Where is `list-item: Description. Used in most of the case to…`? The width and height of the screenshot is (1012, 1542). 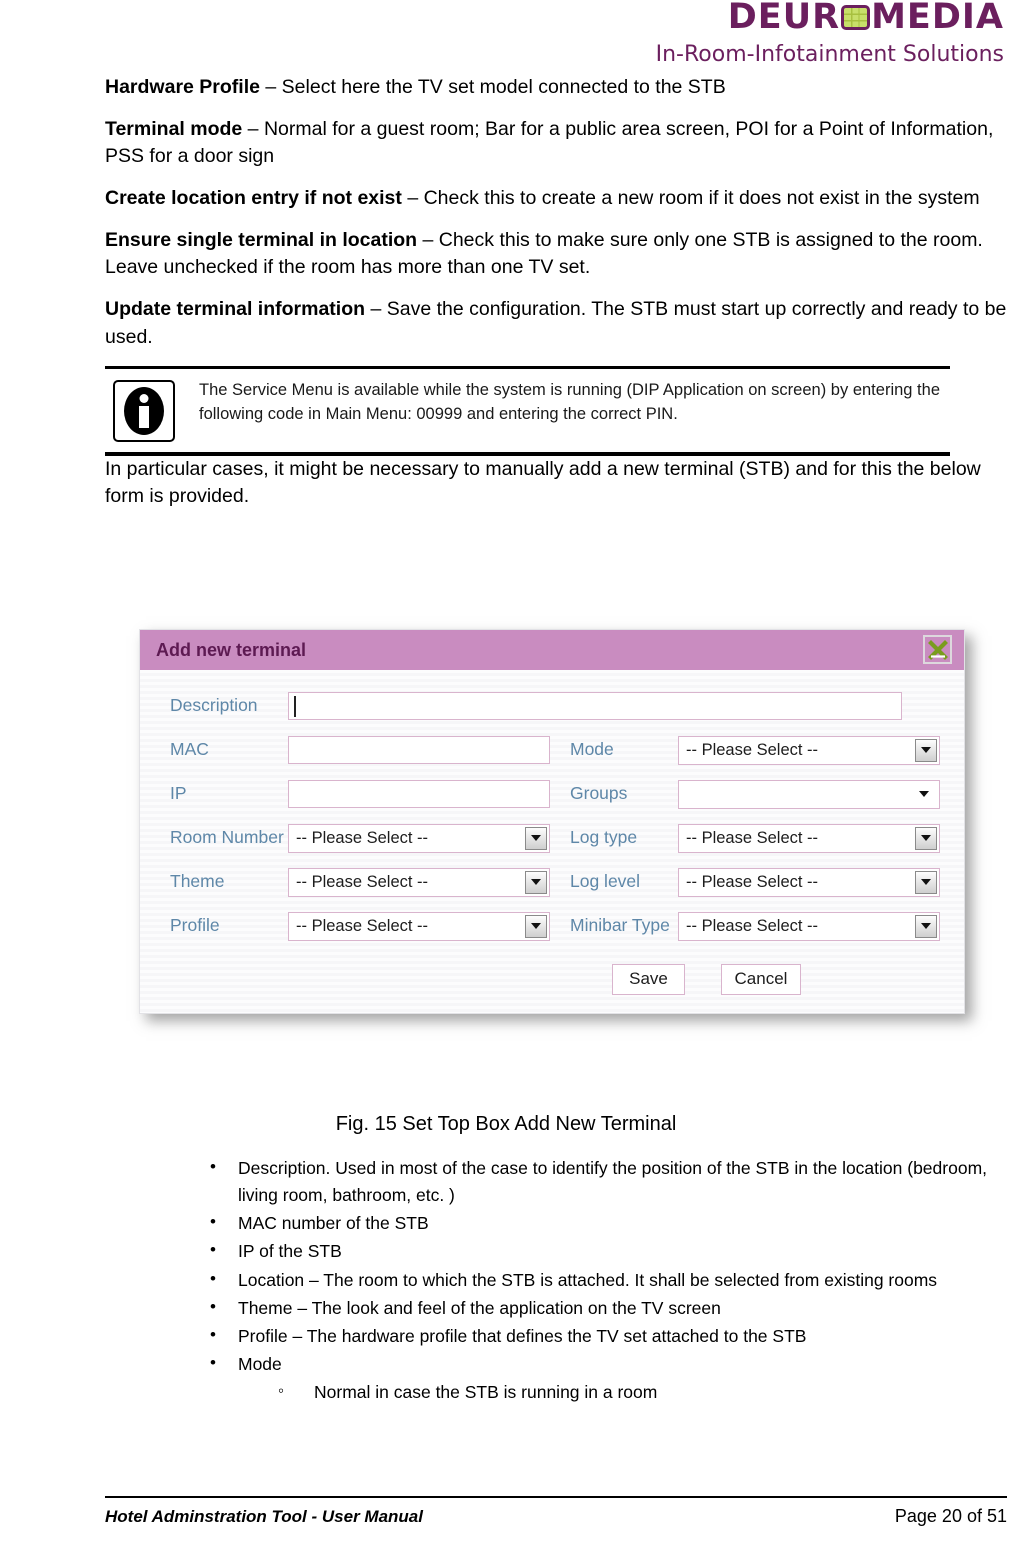 list-item: Description. Used in most of the case to… is located at coordinates (602, 1181).